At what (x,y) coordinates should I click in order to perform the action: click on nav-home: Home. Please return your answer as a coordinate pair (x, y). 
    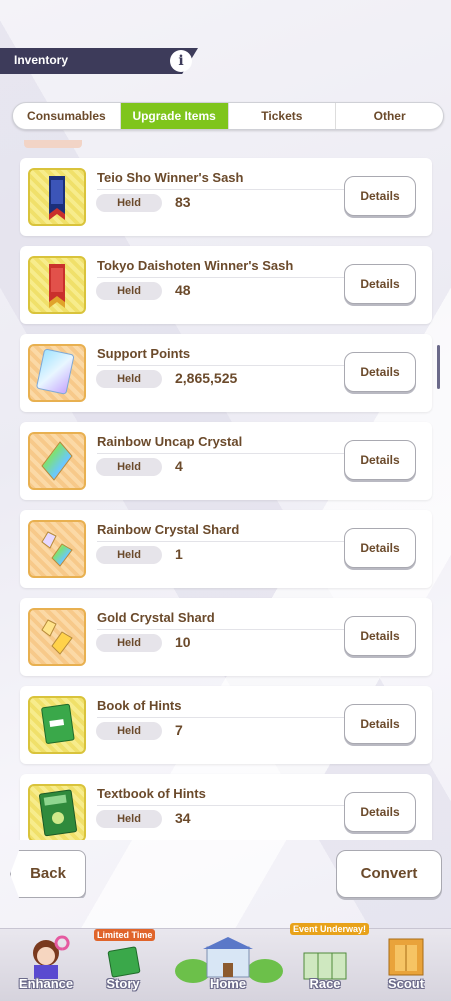
    Looking at the image, I should click on (228, 965).